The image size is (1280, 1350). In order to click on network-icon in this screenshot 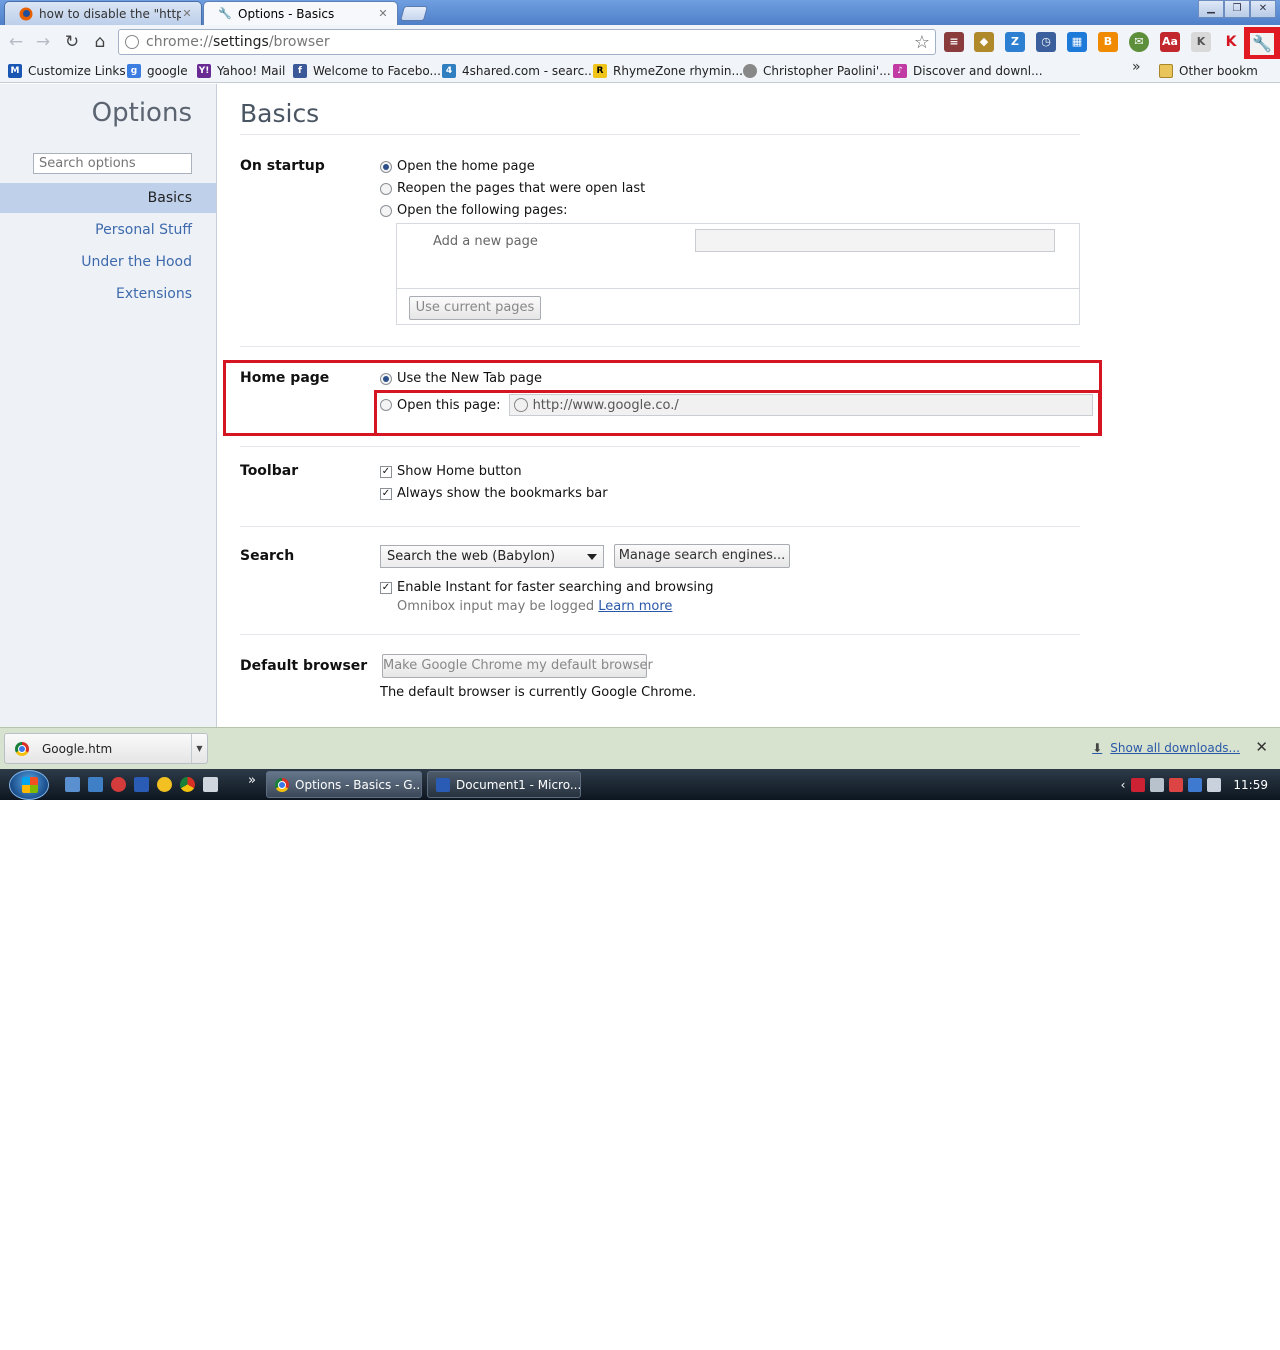, I will do `click(1195, 784)`.